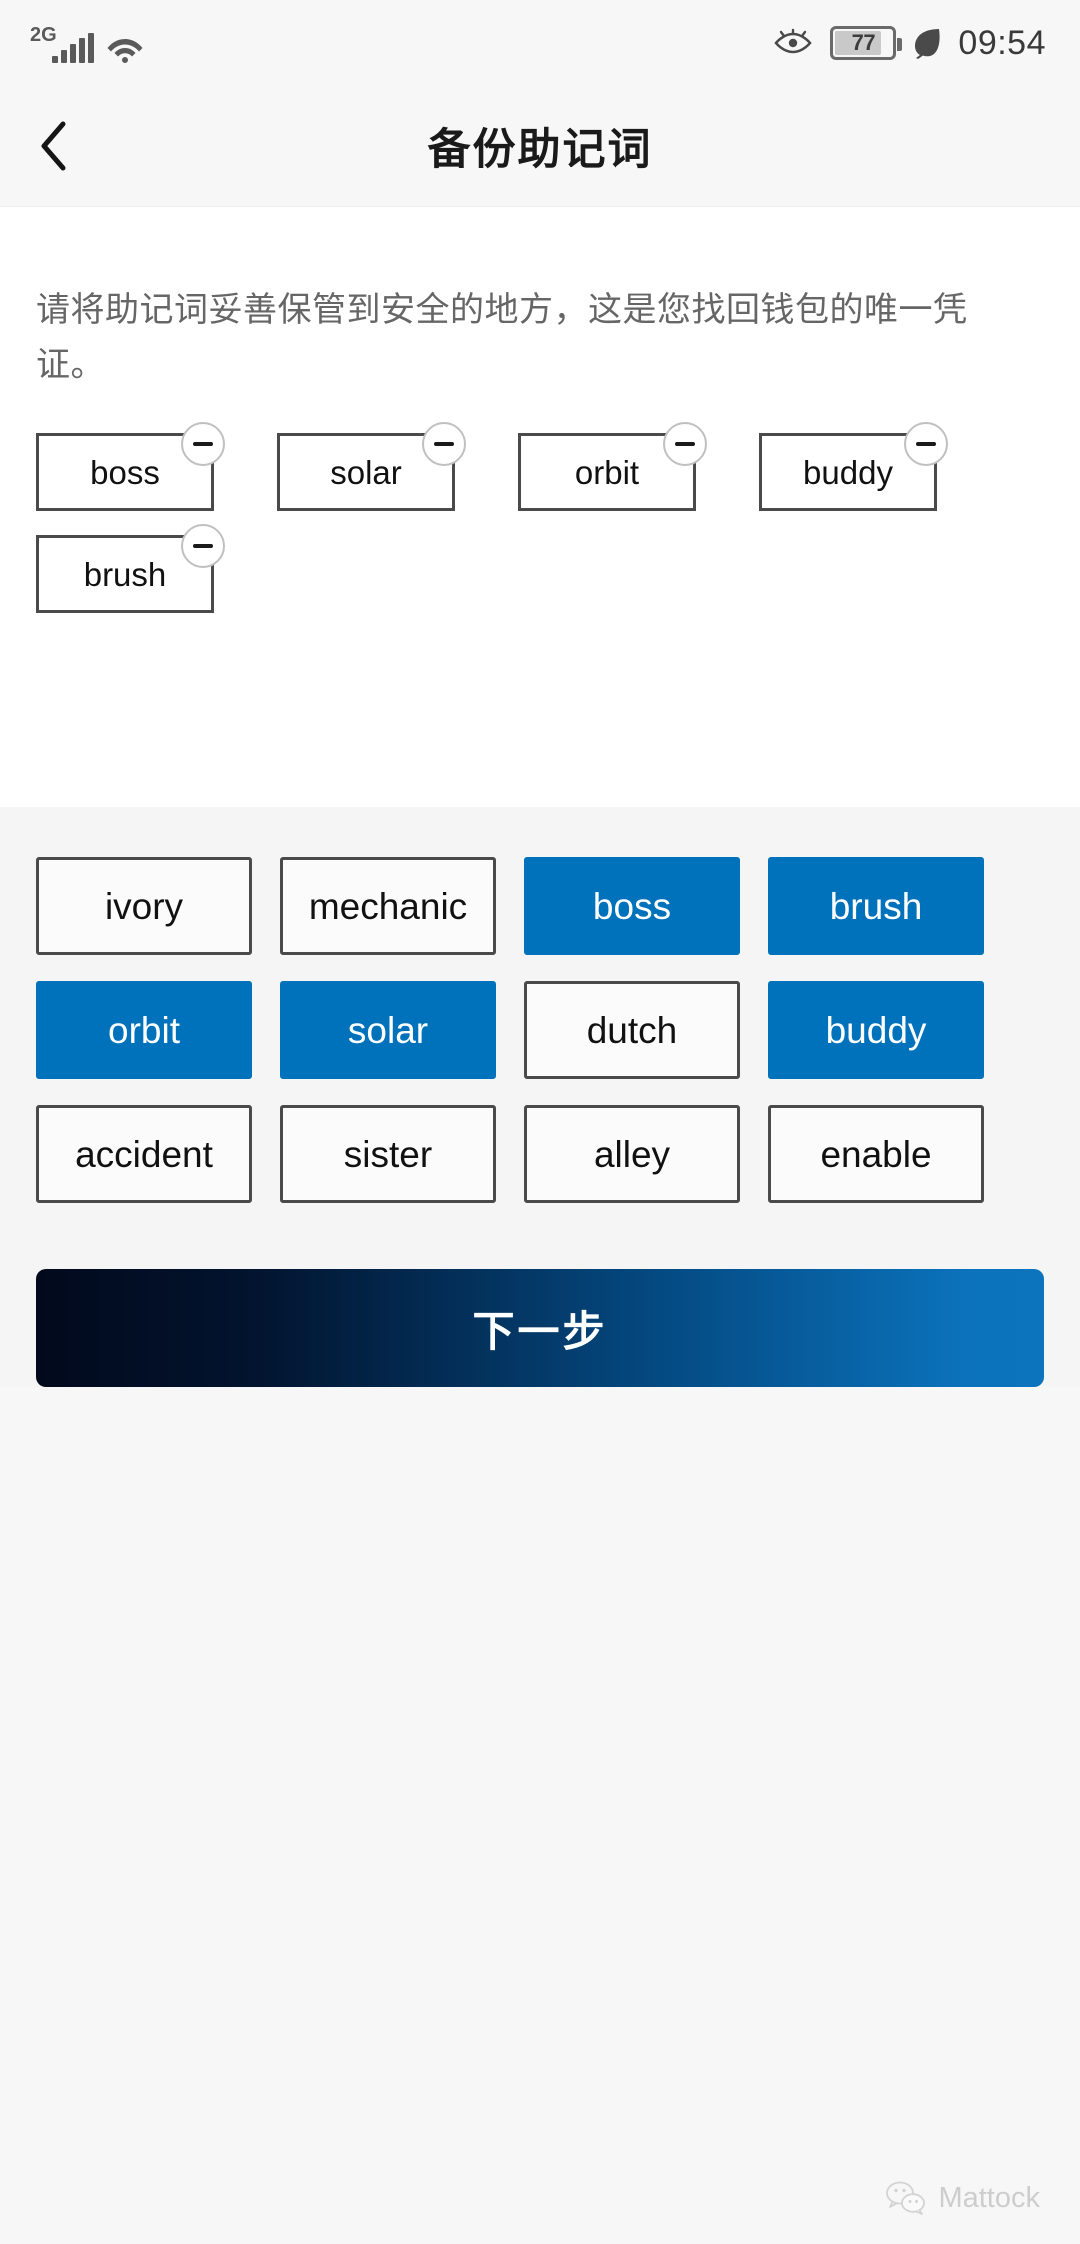 The height and width of the screenshot is (2244, 1080). What do you see at coordinates (73, 48) in the screenshot?
I see `signal-bars-icon` at bounding box center [73, 48].